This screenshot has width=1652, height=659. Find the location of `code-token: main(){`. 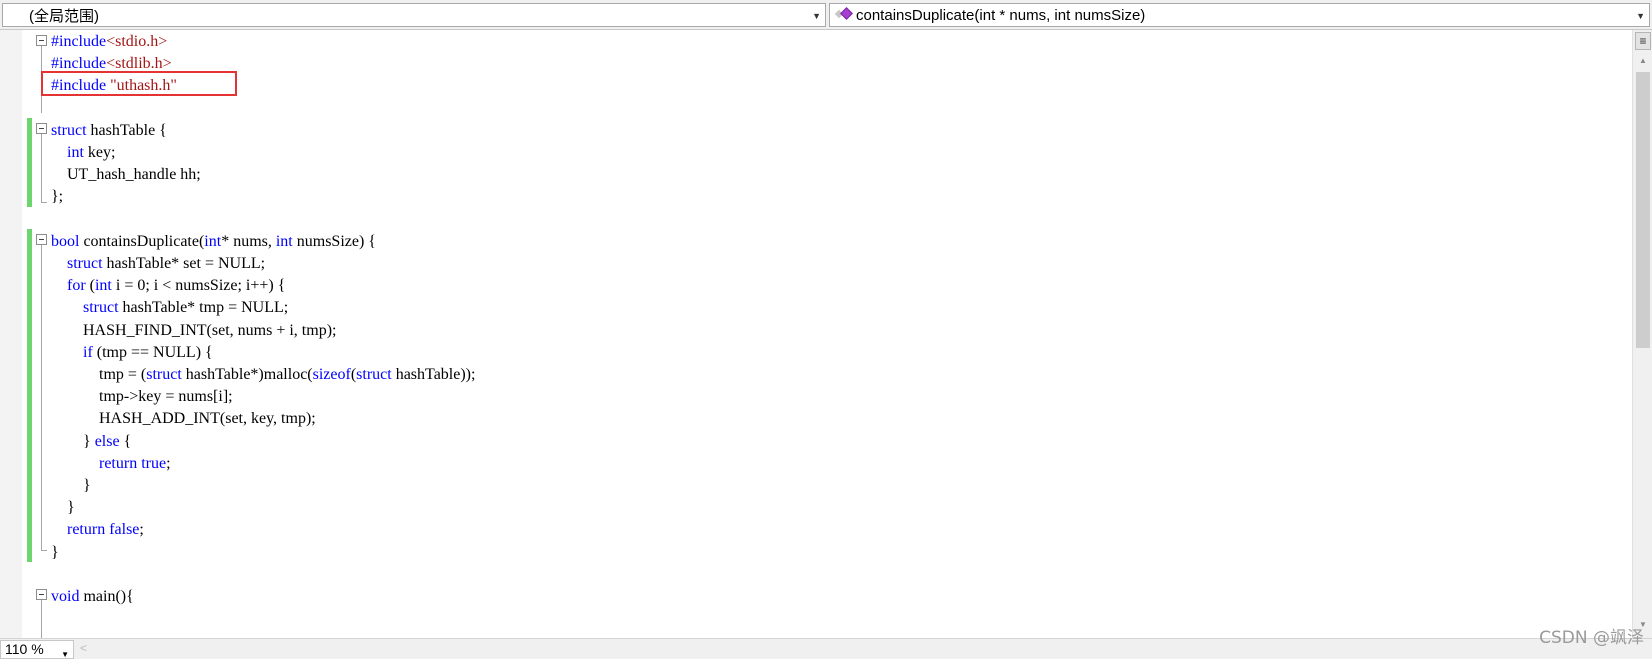

code-token: main(){ is located at coordinates (106, 596).